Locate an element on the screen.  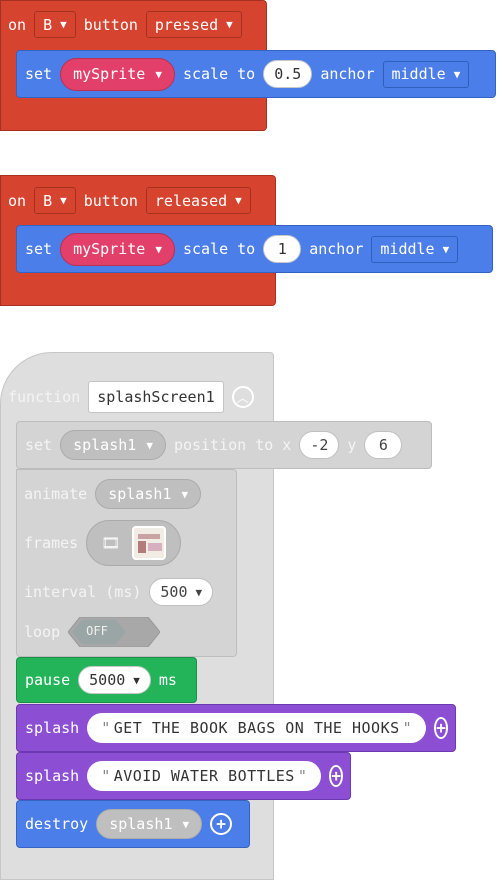
splash-text: GET THE BOOK BAGS ON THE HOOKS is located at coordinates (256, 728).